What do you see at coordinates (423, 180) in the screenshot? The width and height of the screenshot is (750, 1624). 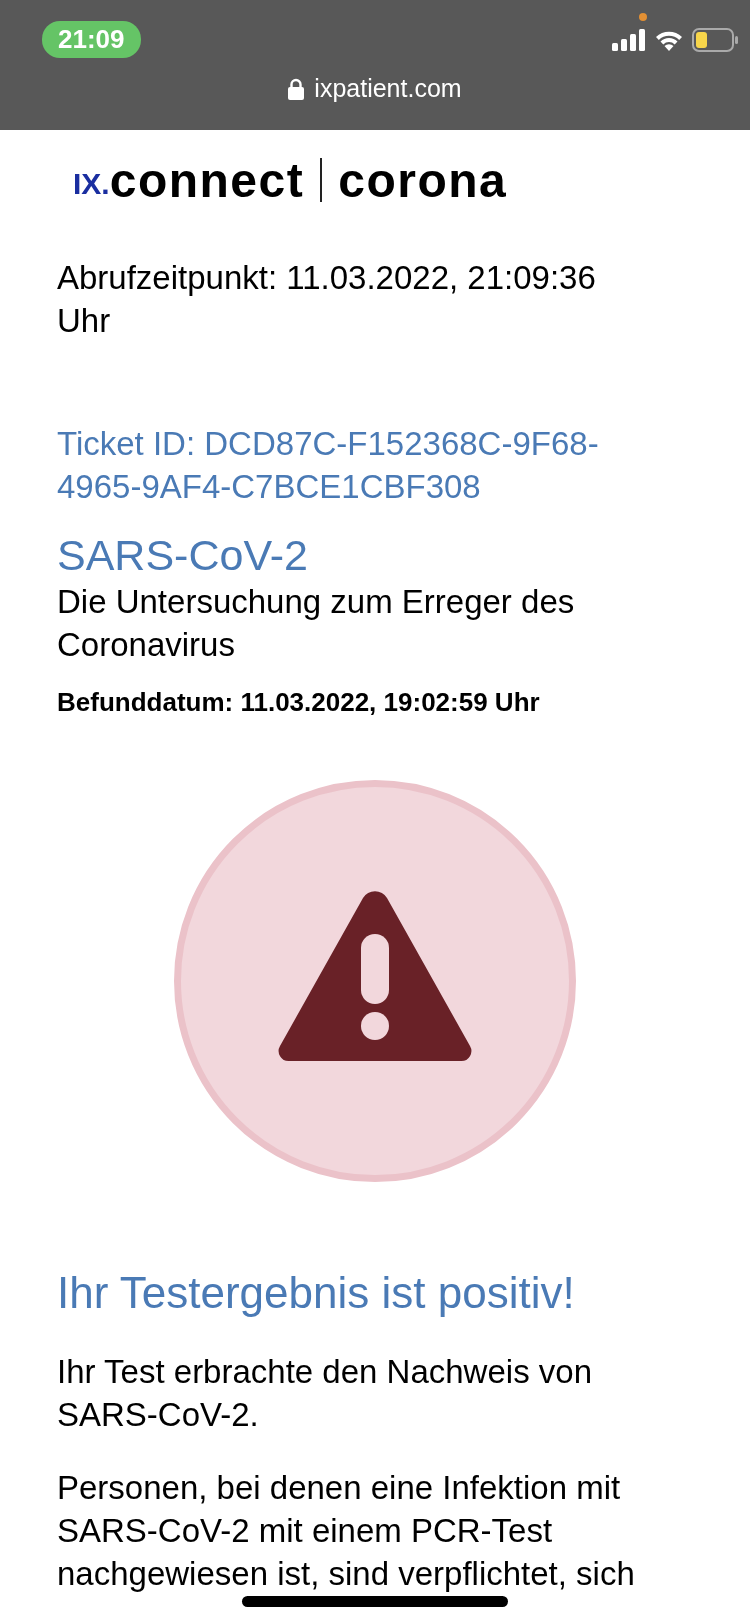 I see `logo-product: corona` at bounding box center [423, 180].